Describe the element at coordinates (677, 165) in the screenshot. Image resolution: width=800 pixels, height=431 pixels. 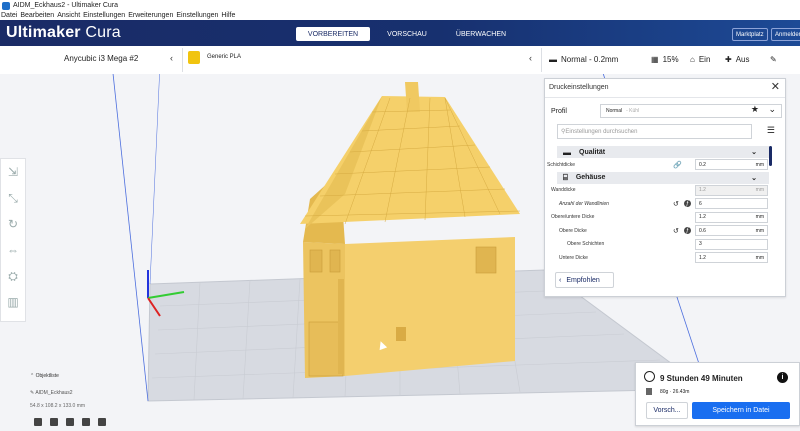
I see `link-icon: 🔗` at that location.